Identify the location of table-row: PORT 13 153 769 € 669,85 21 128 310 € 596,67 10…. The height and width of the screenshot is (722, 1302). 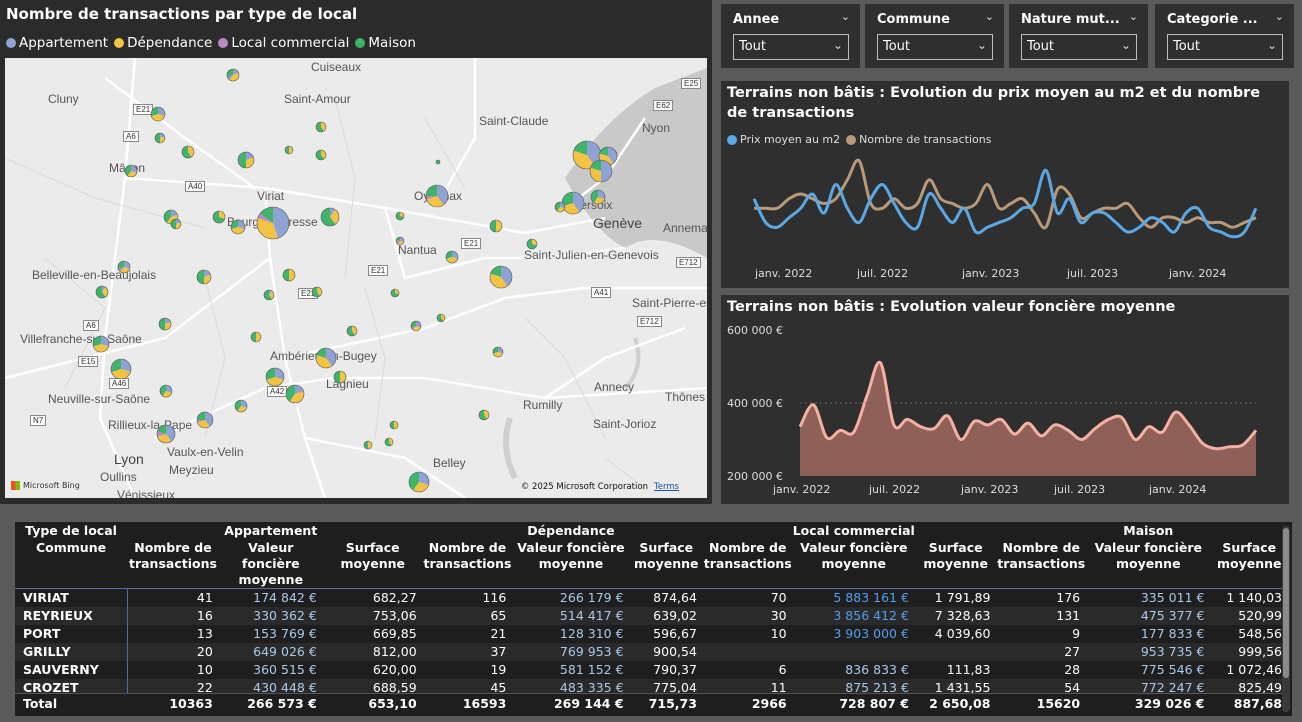
(651, 633).